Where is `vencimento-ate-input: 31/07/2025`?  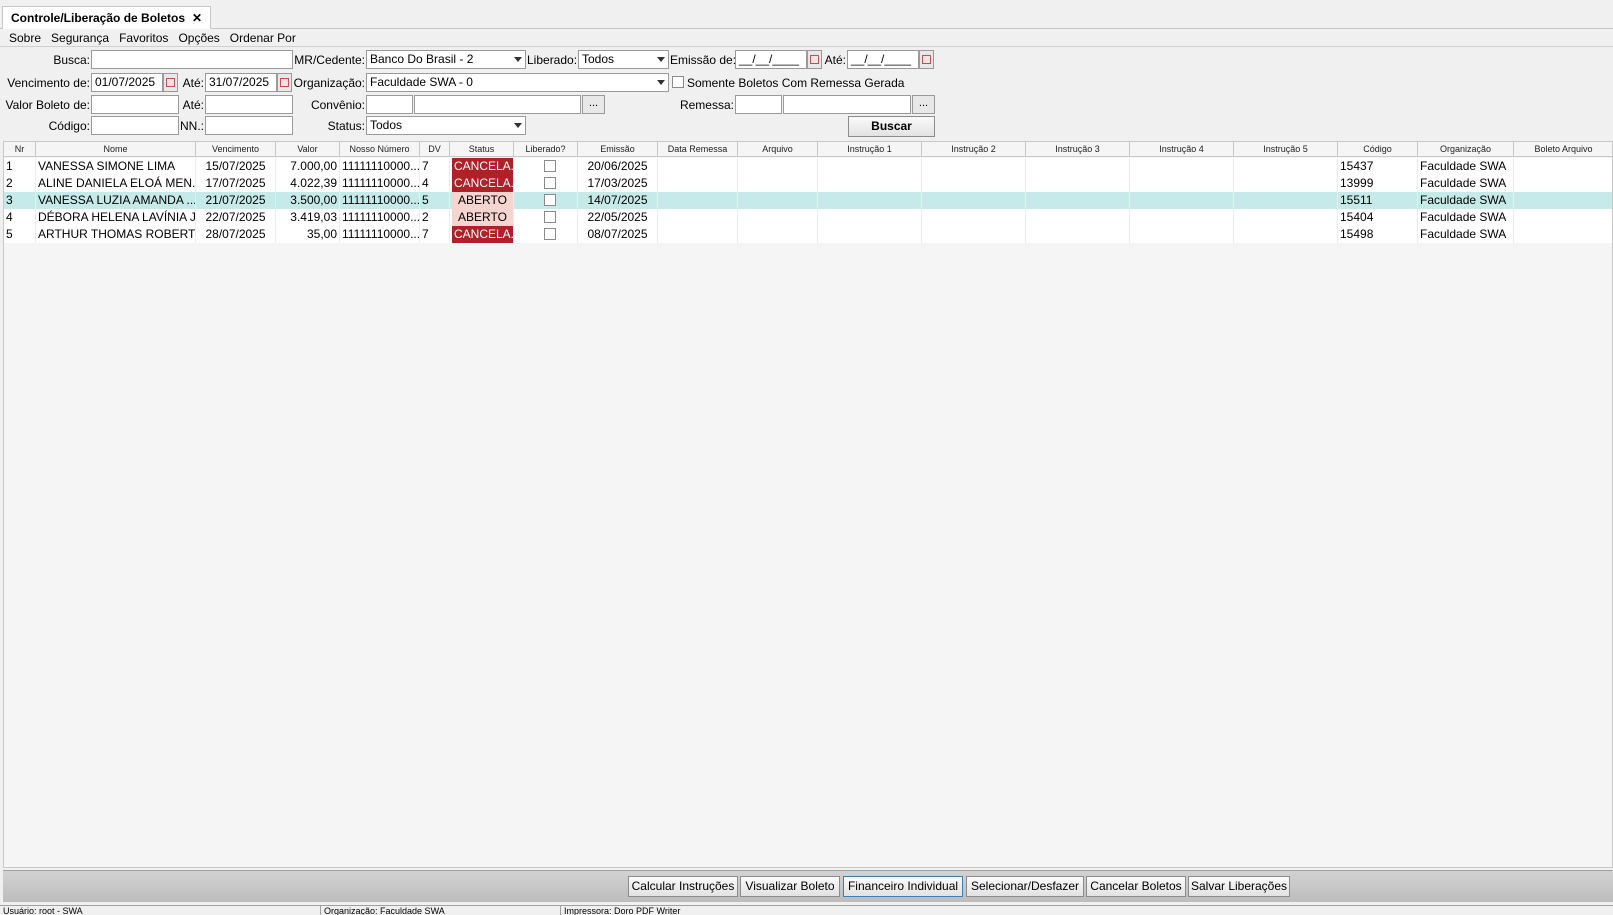 vencimento-ate-input: 31/07/2025 is located at coordinates (241, 82).